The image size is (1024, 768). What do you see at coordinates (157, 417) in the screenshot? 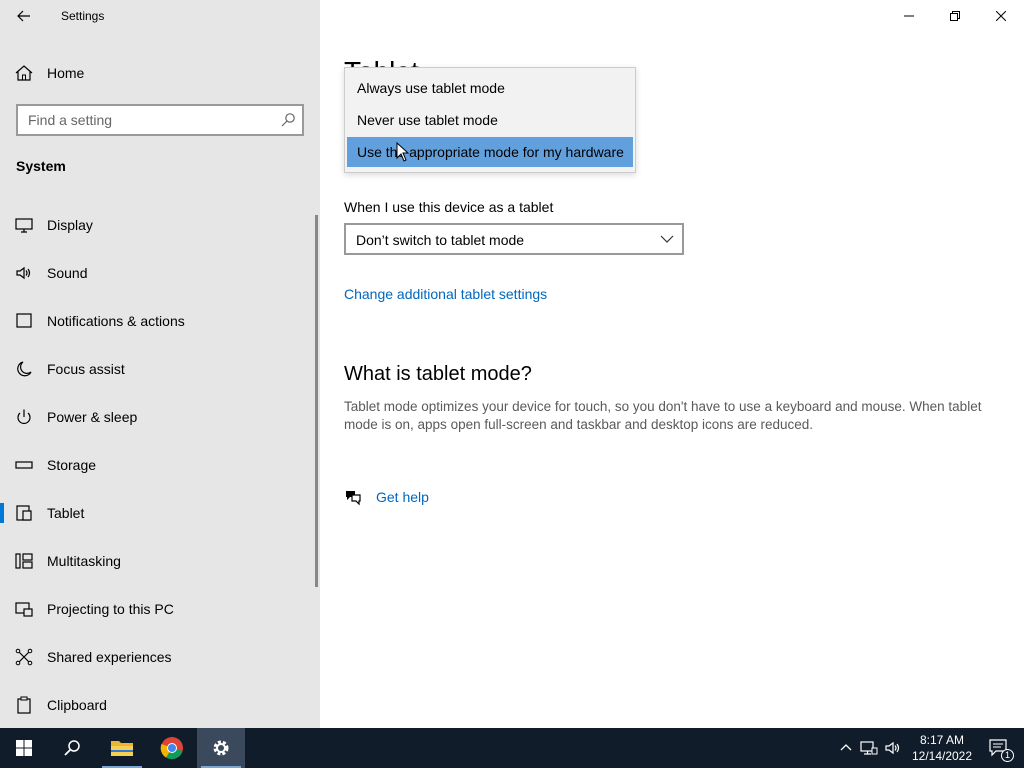
I see `sidebar-item-power-sleep: Power & sleep` at bounding box center [157, 417].